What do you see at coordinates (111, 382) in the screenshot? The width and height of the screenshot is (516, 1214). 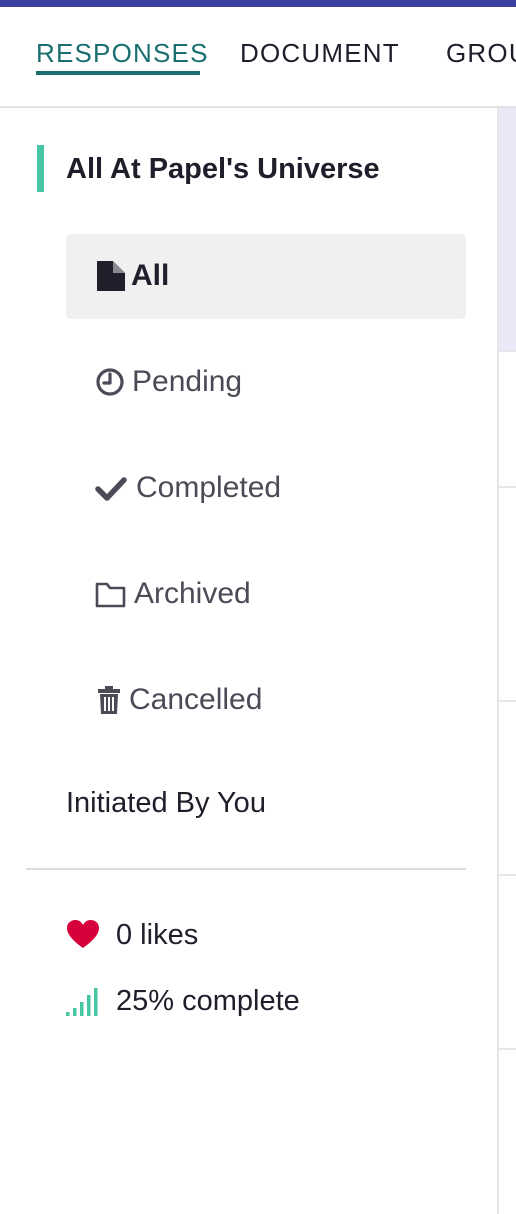 I see `clock-icon` at bounding box center [111, 382].